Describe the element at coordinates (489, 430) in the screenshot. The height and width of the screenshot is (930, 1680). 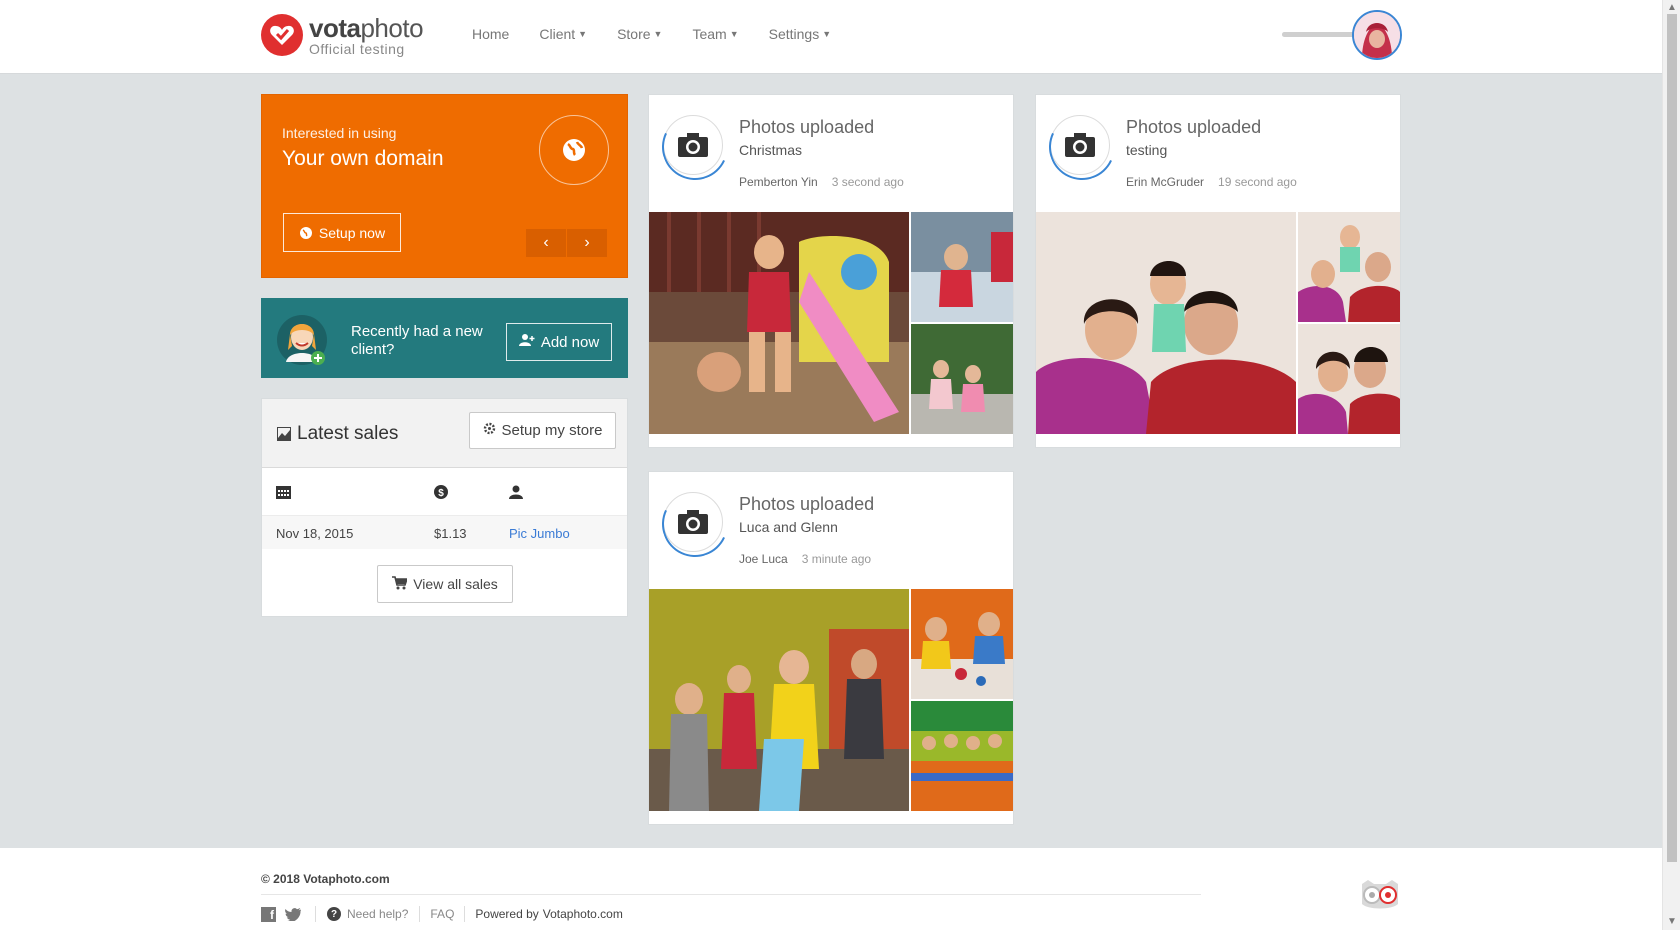
I see `gear-icon` at that location.